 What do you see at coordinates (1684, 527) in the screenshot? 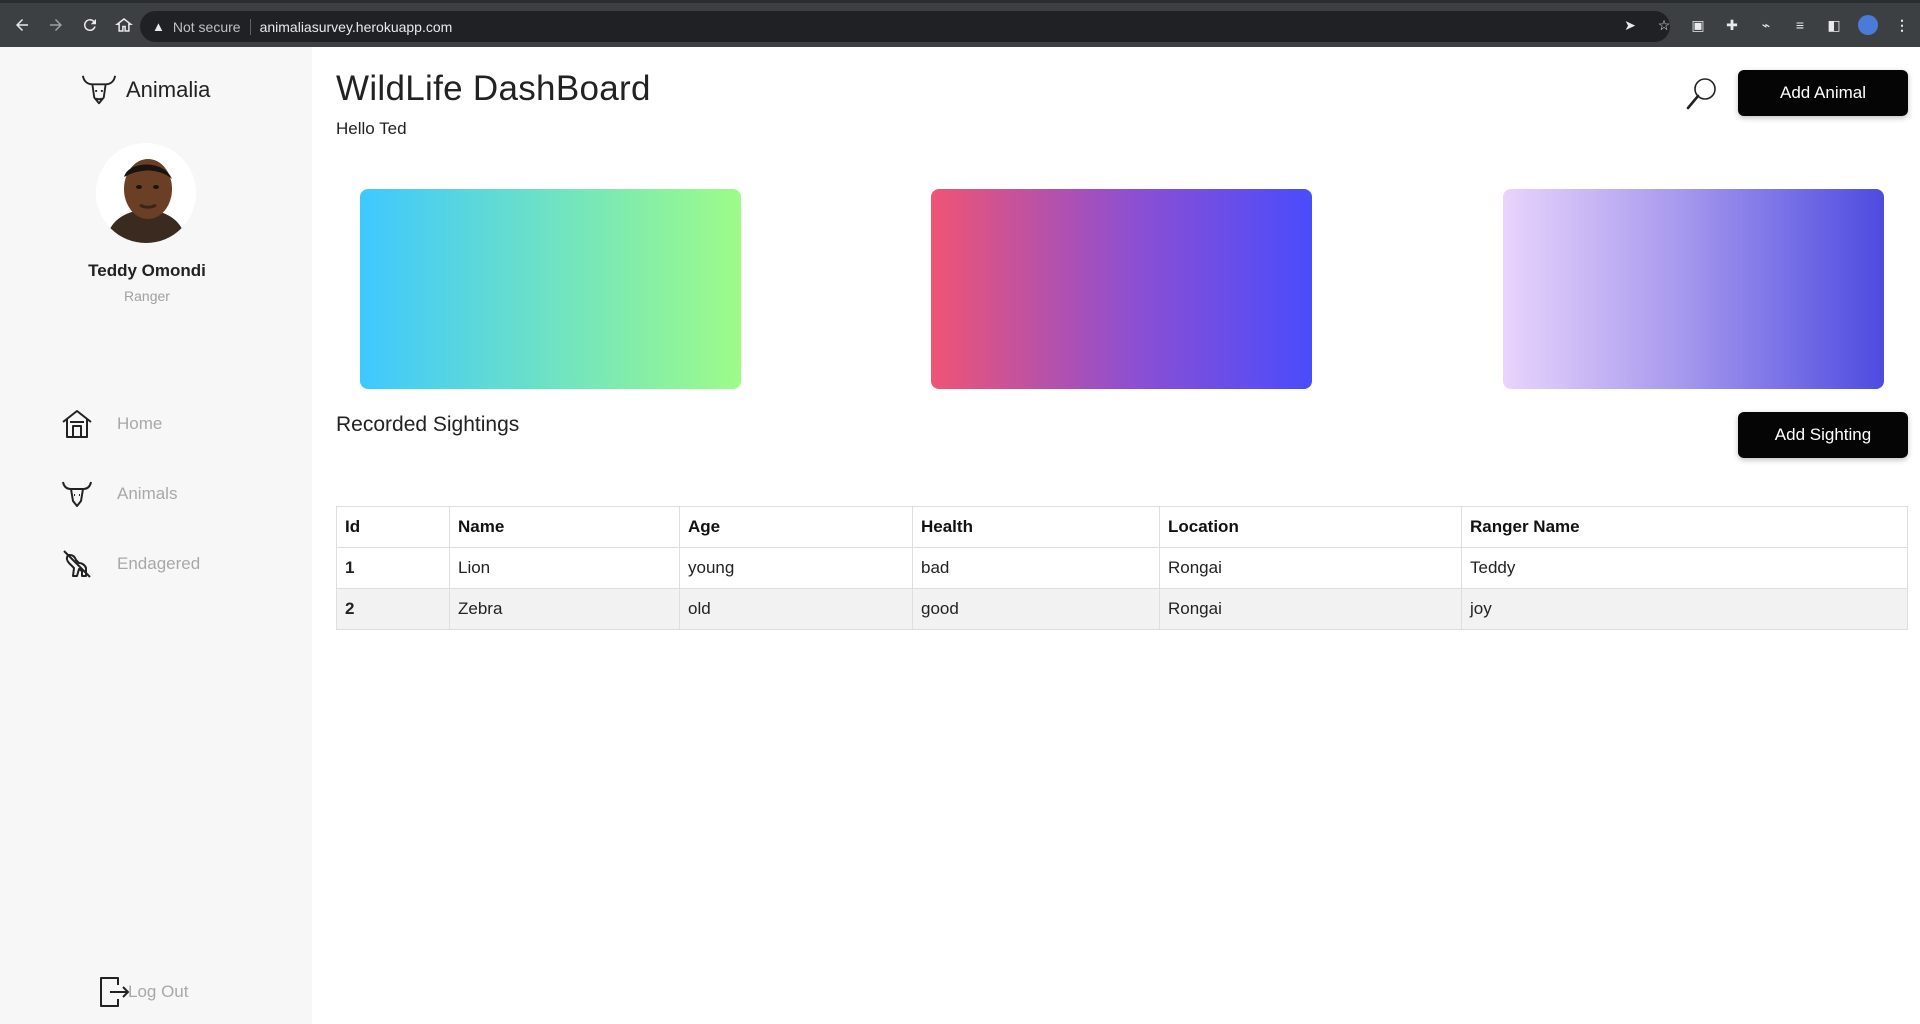
I see `column-header: Ranger Name` at bounding box center [1684, 527].